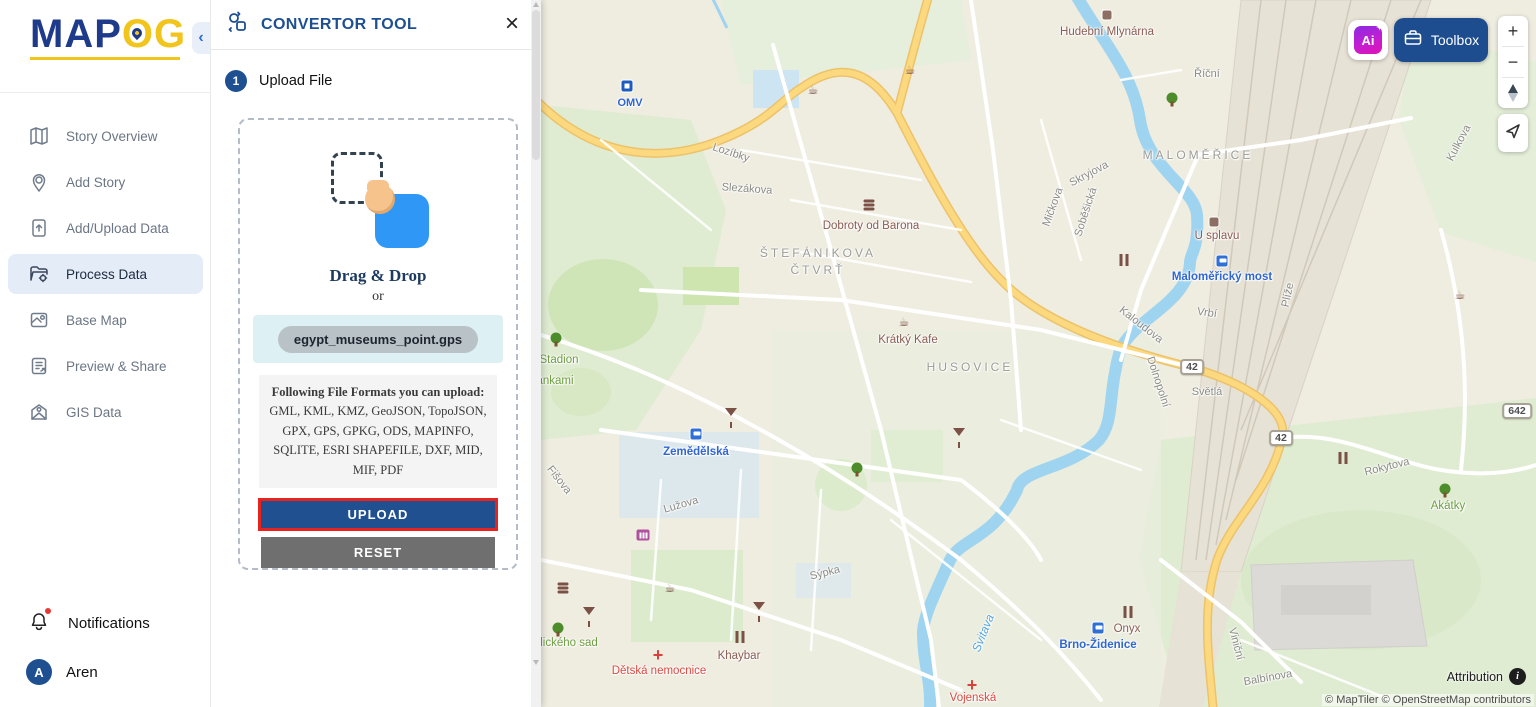 The image size is (1536, 707). Describe the element at coordinates (972, 685) in the screenshot. I see `cross-poi-icon: +` at that location.